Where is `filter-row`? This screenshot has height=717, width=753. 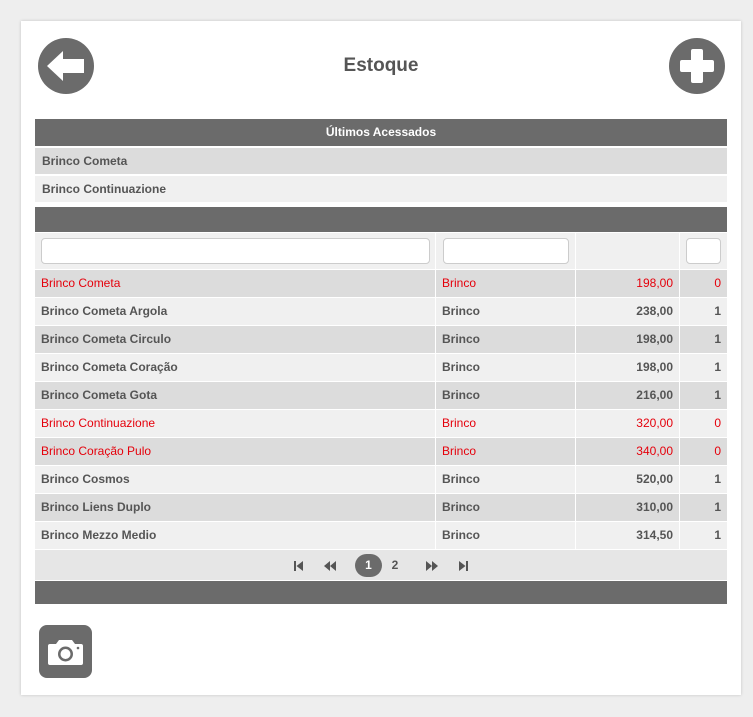 filter-row is located at coordinates (381, 251).